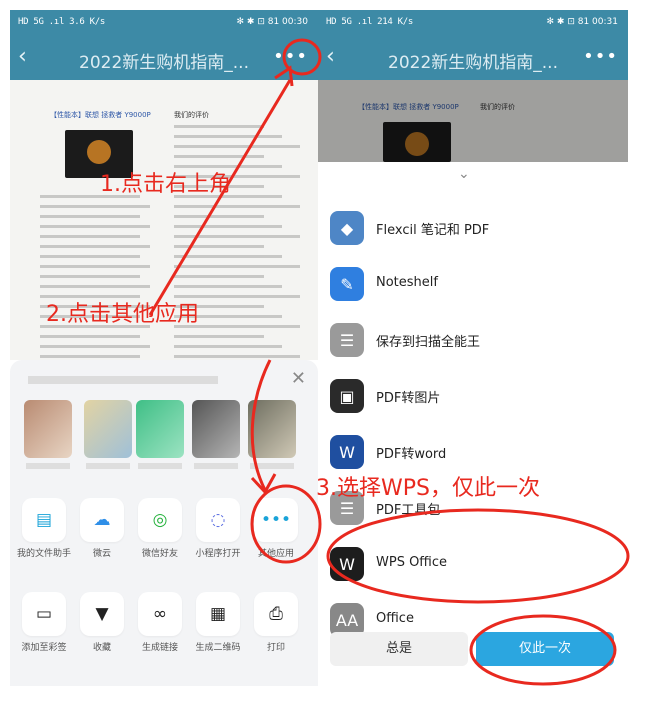  What do you see at coordinates (428, 488) in the screenshot?
I see `annotation-step3: 3.选择WPS，仅此一次` at bounding box center [428, 488].